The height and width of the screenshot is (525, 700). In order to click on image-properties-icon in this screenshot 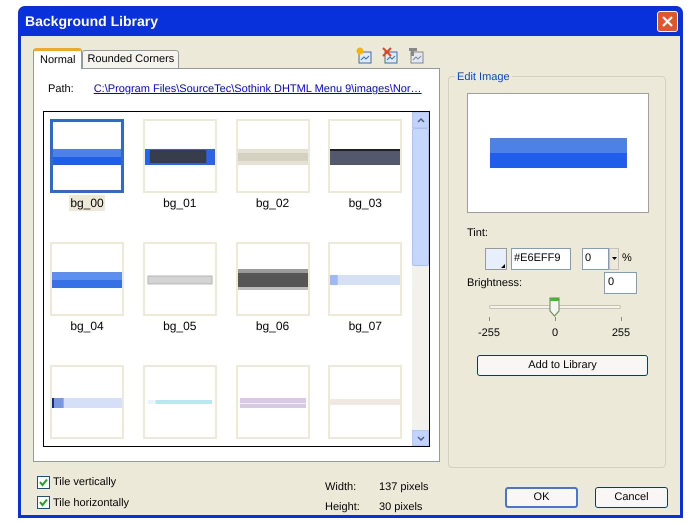, I will do `click(417, 56)`.